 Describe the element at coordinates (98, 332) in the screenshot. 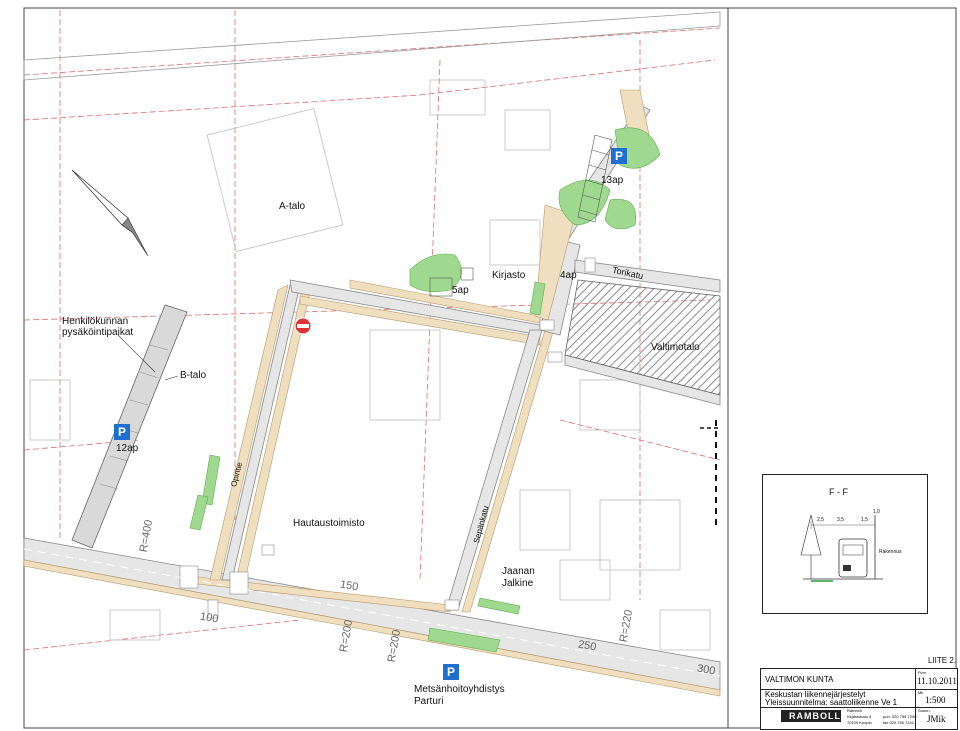

I see `label-pysakointipaikat: pysäköintipaikat` at that location.